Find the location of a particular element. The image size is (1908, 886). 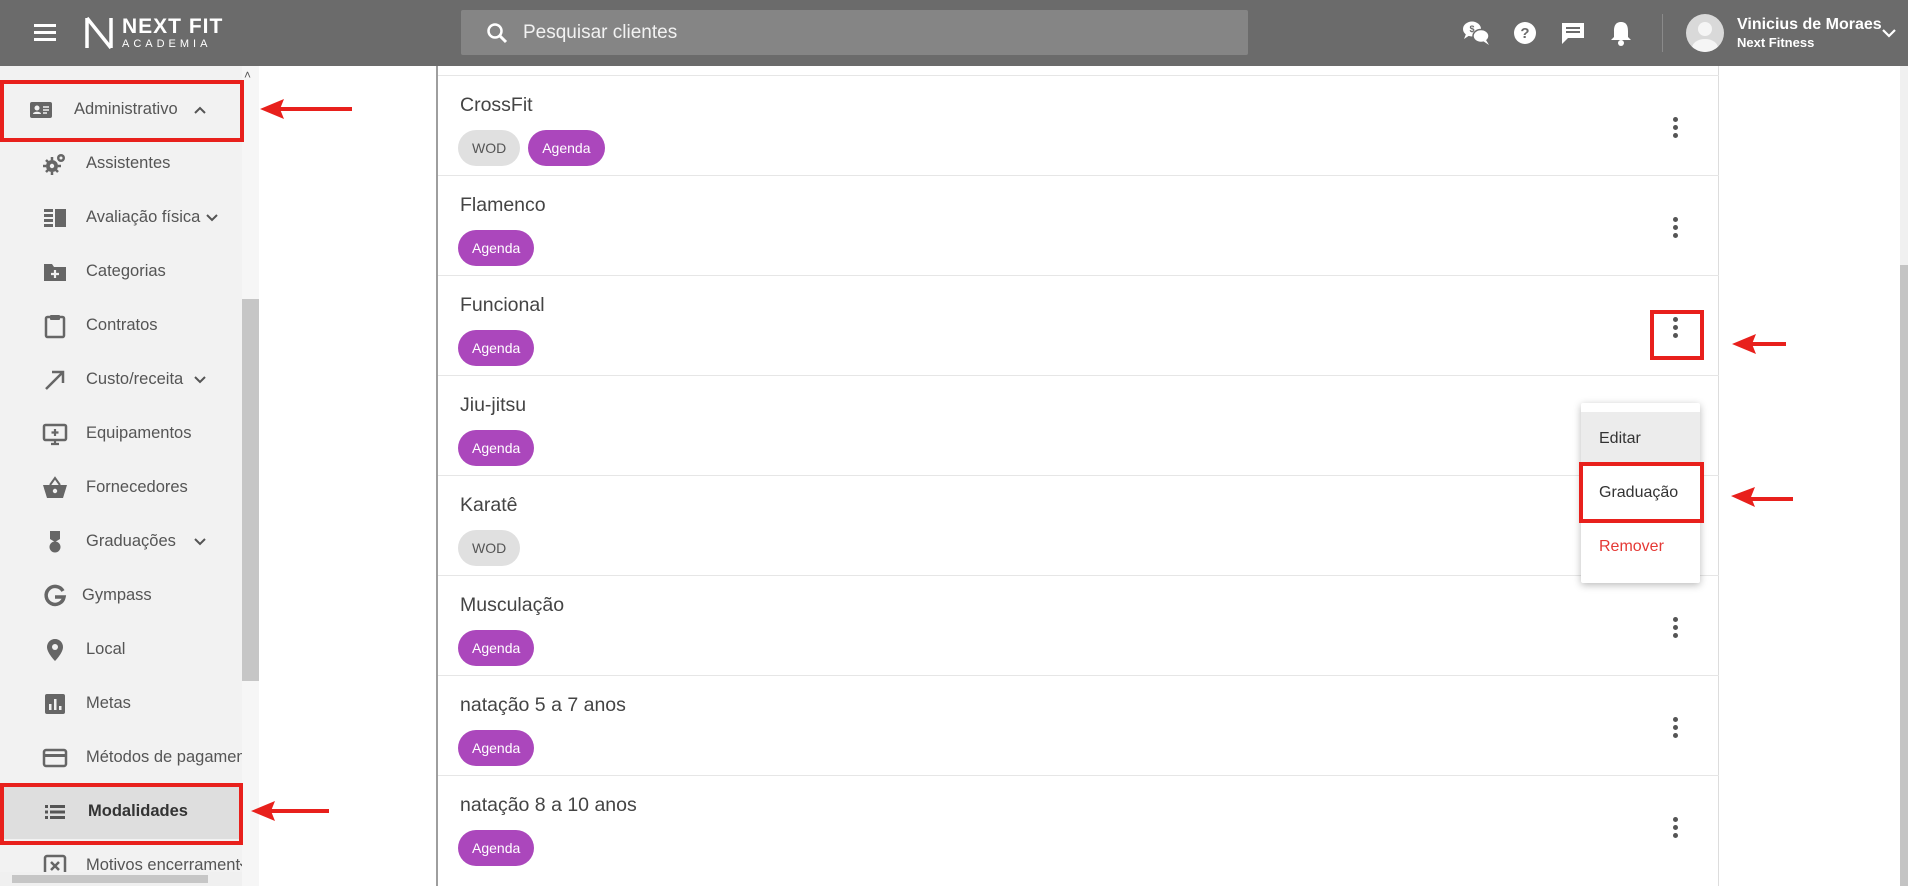

modality-name: Funcional is located at coordinates (502, 305).